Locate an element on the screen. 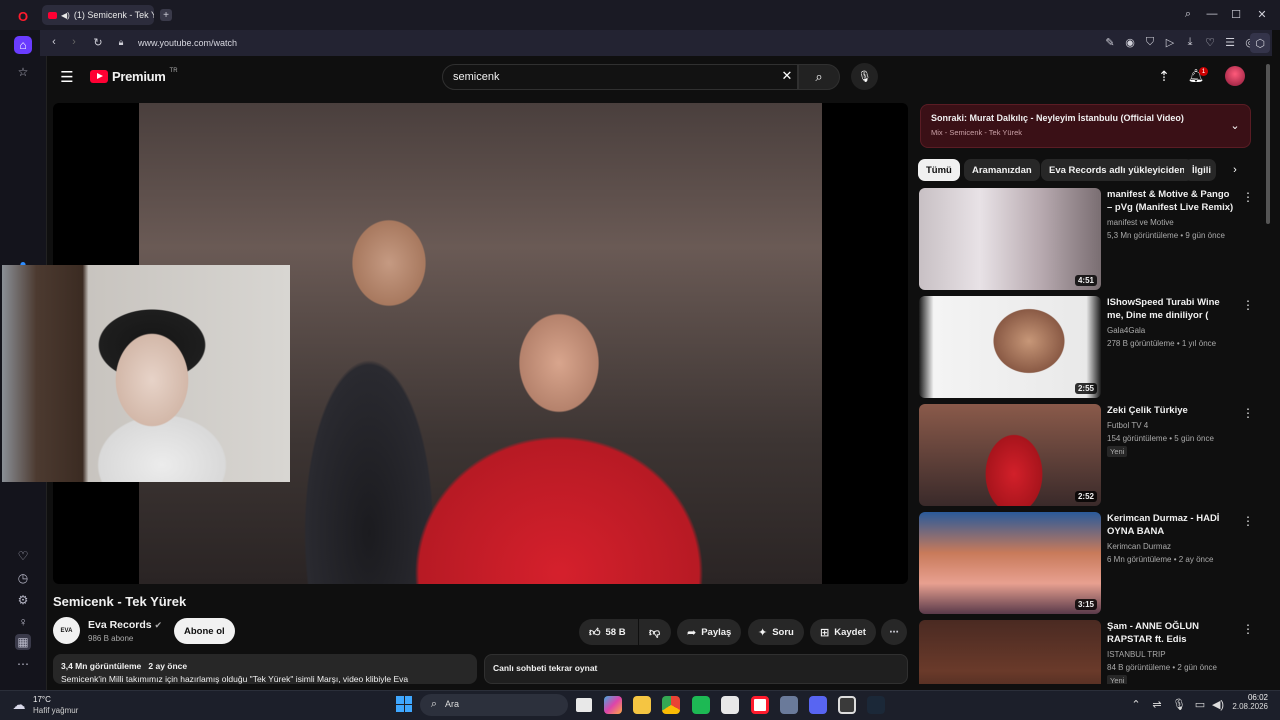  chip-all: Tümü is located at coordinates (939, 170).